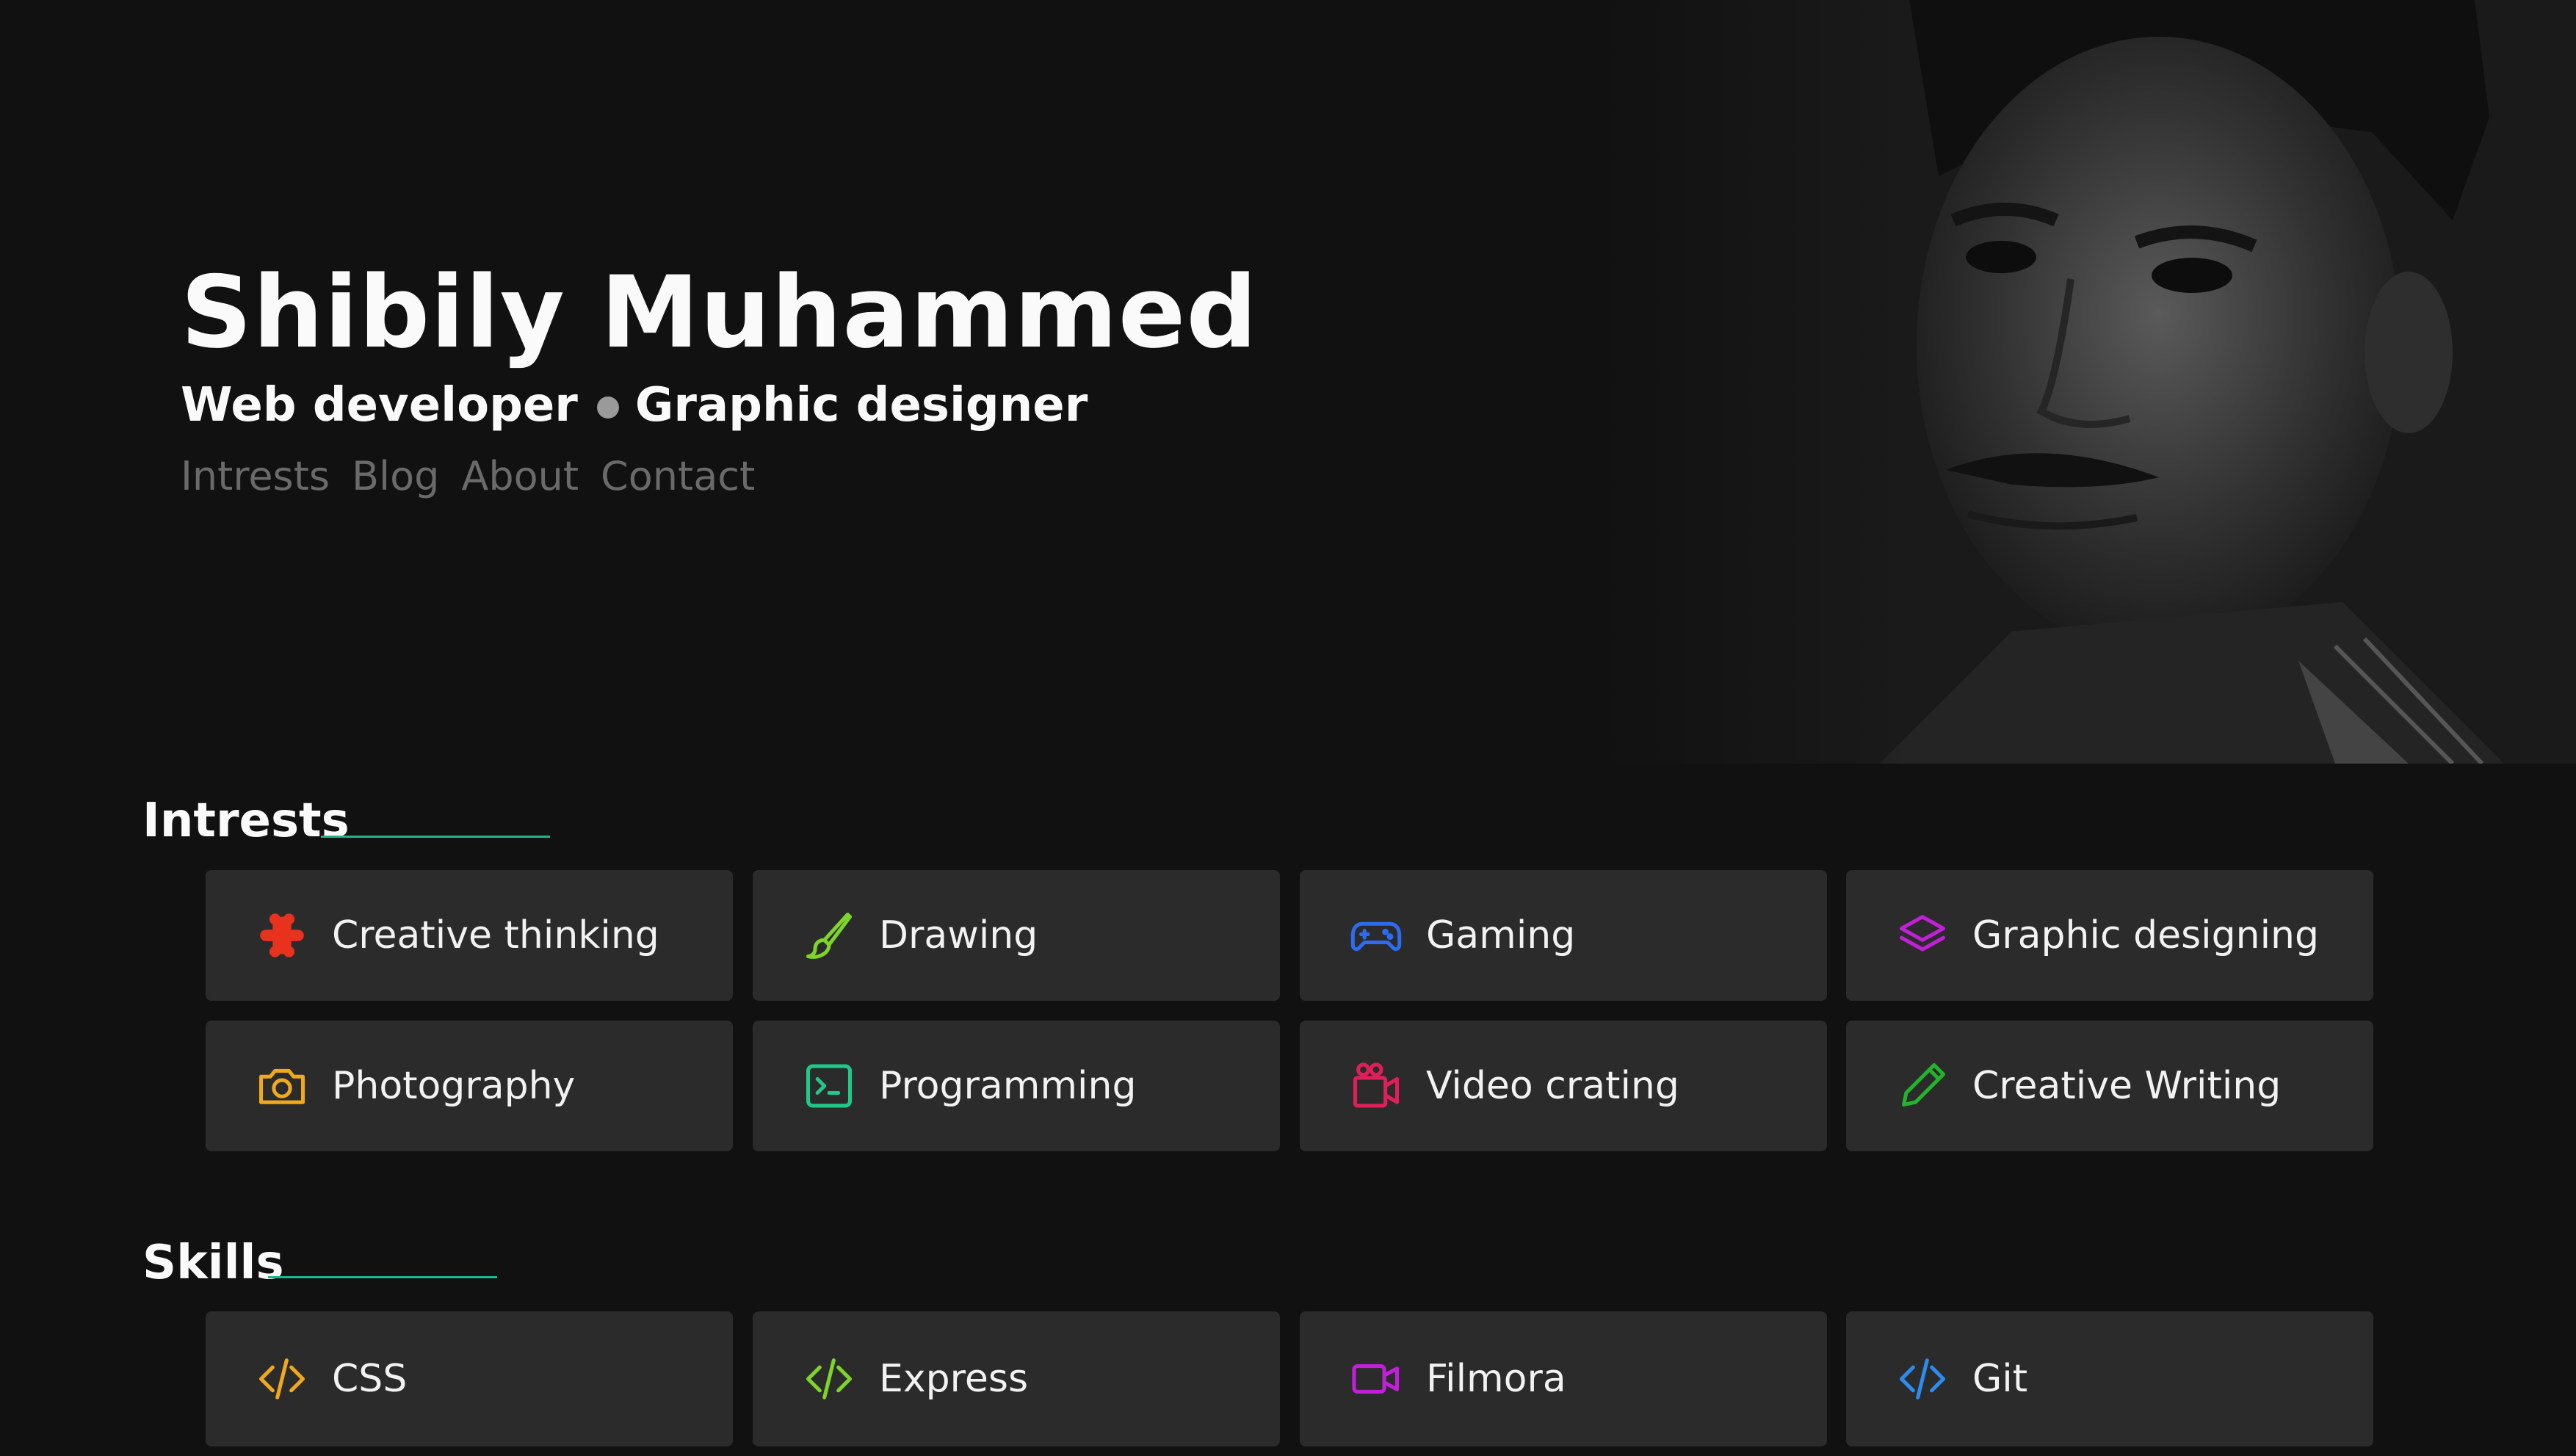 The height and width of the screenshot is (1456, 2576). Describe the element at coordinates (954, 1379) in the screenshot. I see `skill-label: Express` at that location.